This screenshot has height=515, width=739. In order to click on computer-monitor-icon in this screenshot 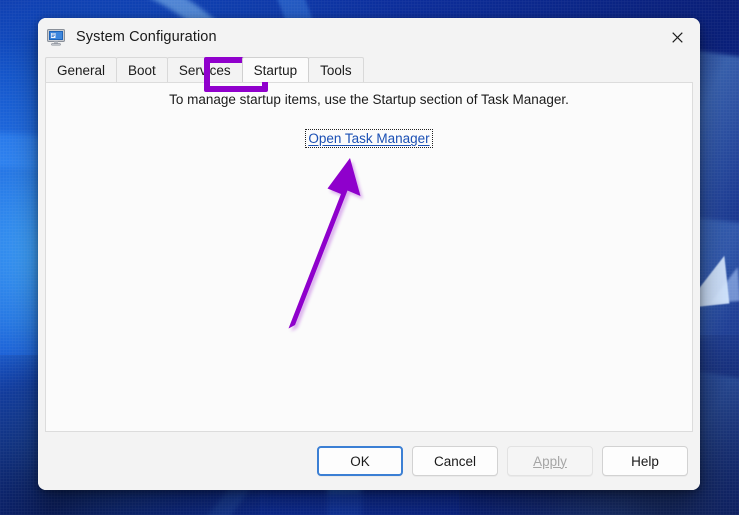, I will do `click(56, 37)`.